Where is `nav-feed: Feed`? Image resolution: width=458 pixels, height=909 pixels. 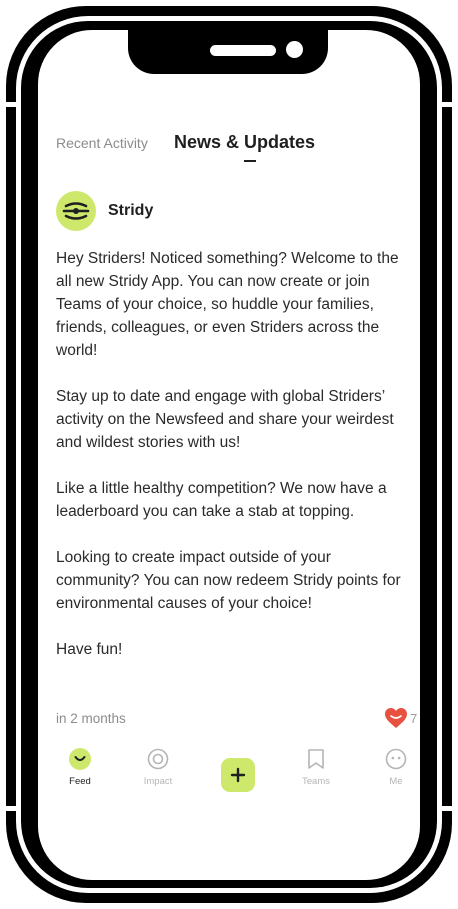 nav-feed: Feed is located at coordinates (80, 767).